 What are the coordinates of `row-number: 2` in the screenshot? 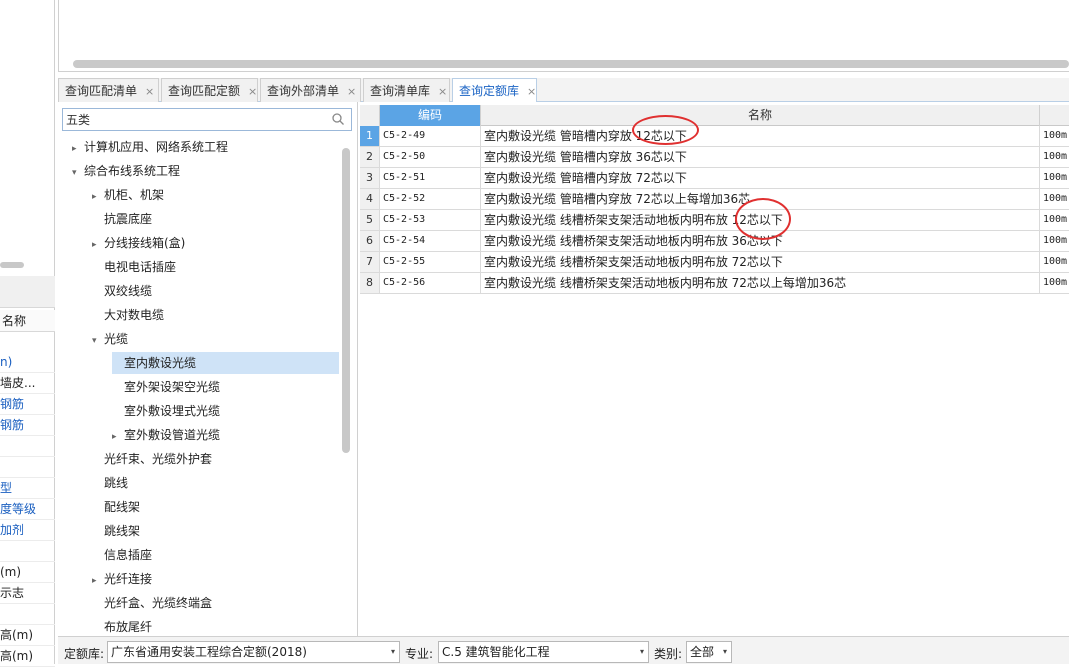 It's located at (370, 157).